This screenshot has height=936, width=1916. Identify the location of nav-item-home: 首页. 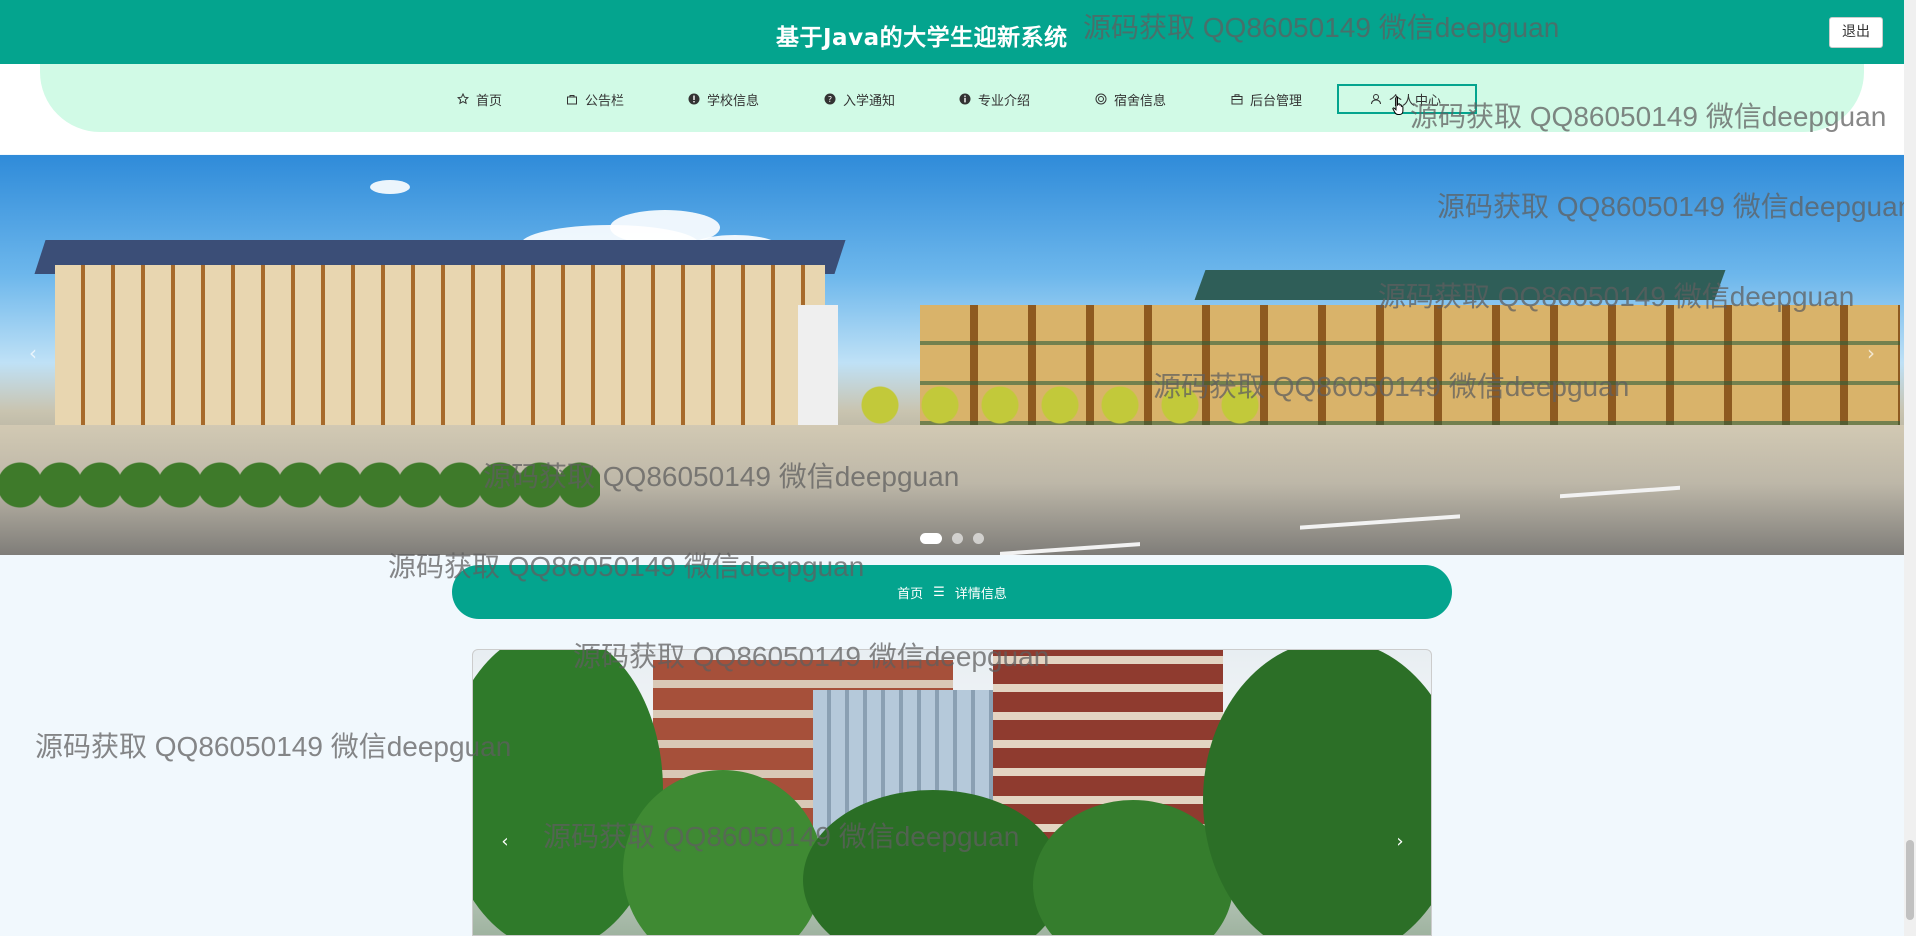
(479, 99).